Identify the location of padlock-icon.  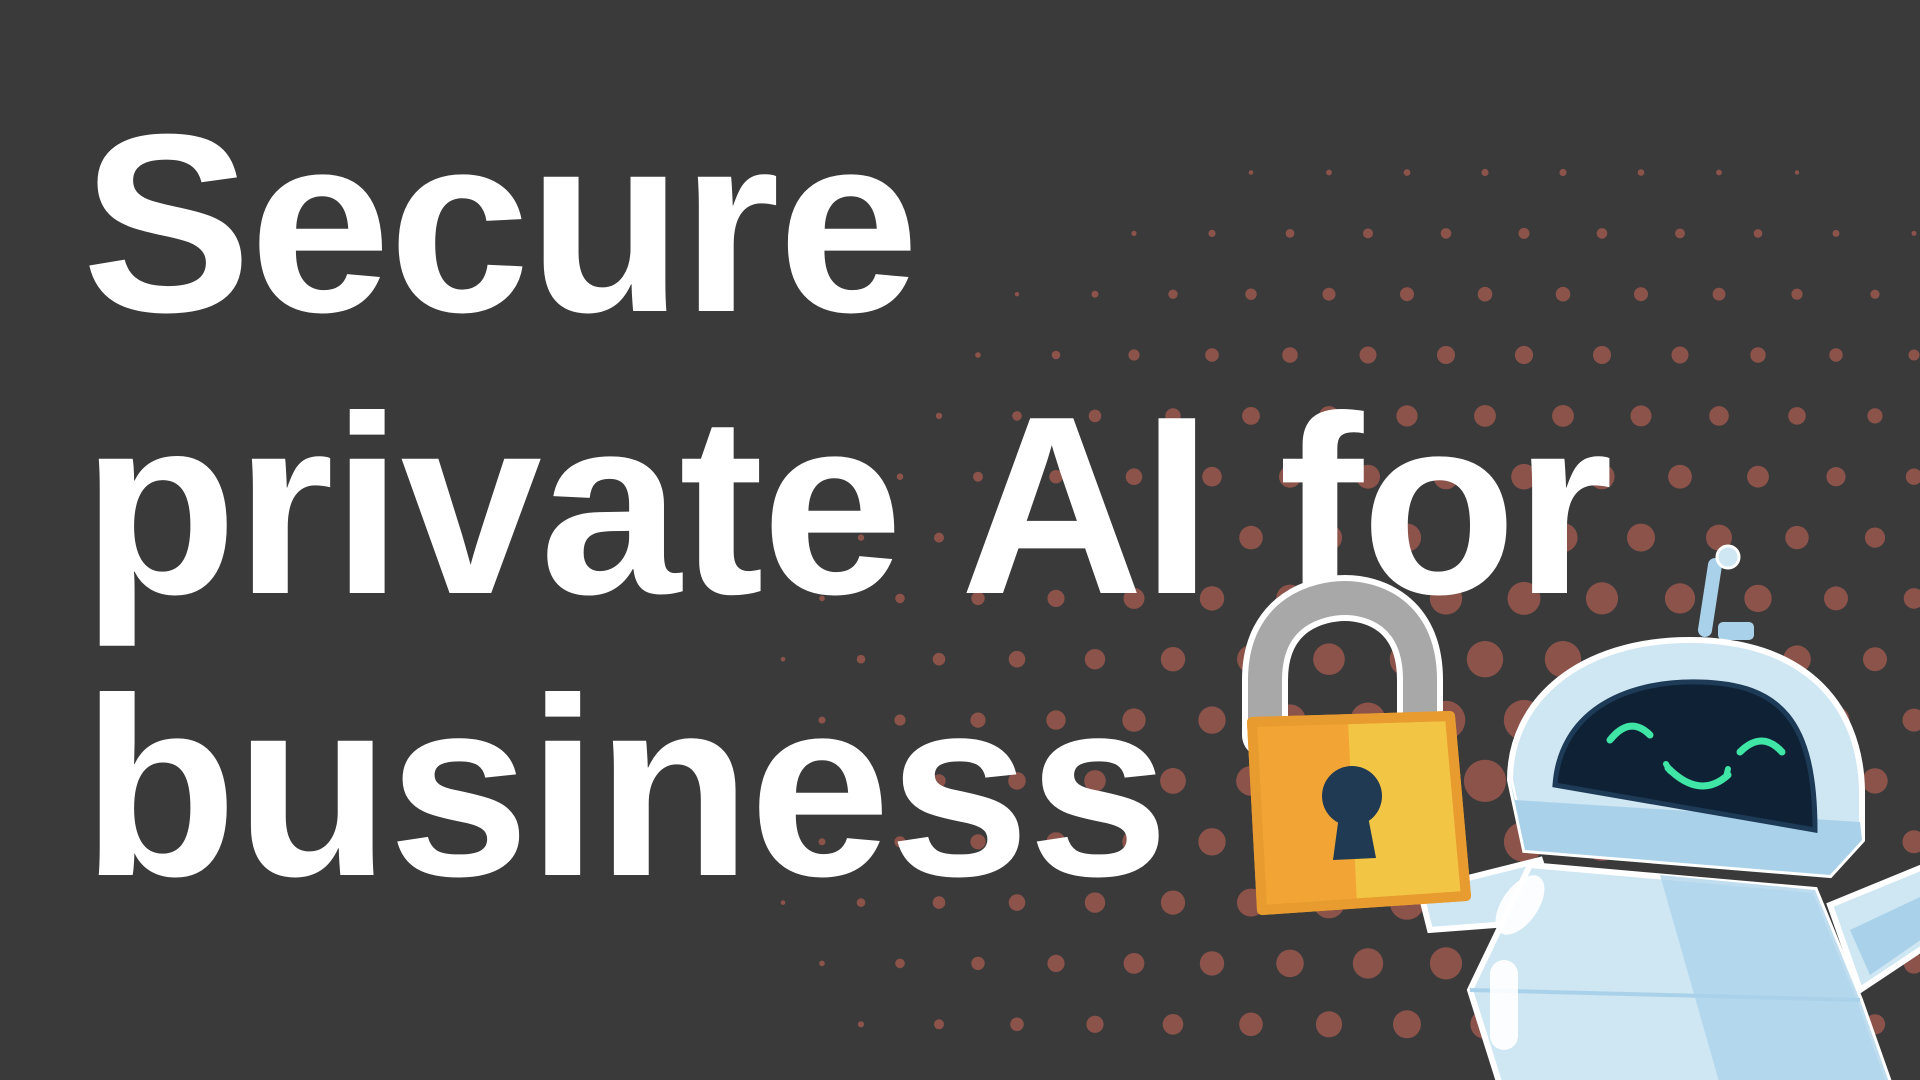
(1356, 744).